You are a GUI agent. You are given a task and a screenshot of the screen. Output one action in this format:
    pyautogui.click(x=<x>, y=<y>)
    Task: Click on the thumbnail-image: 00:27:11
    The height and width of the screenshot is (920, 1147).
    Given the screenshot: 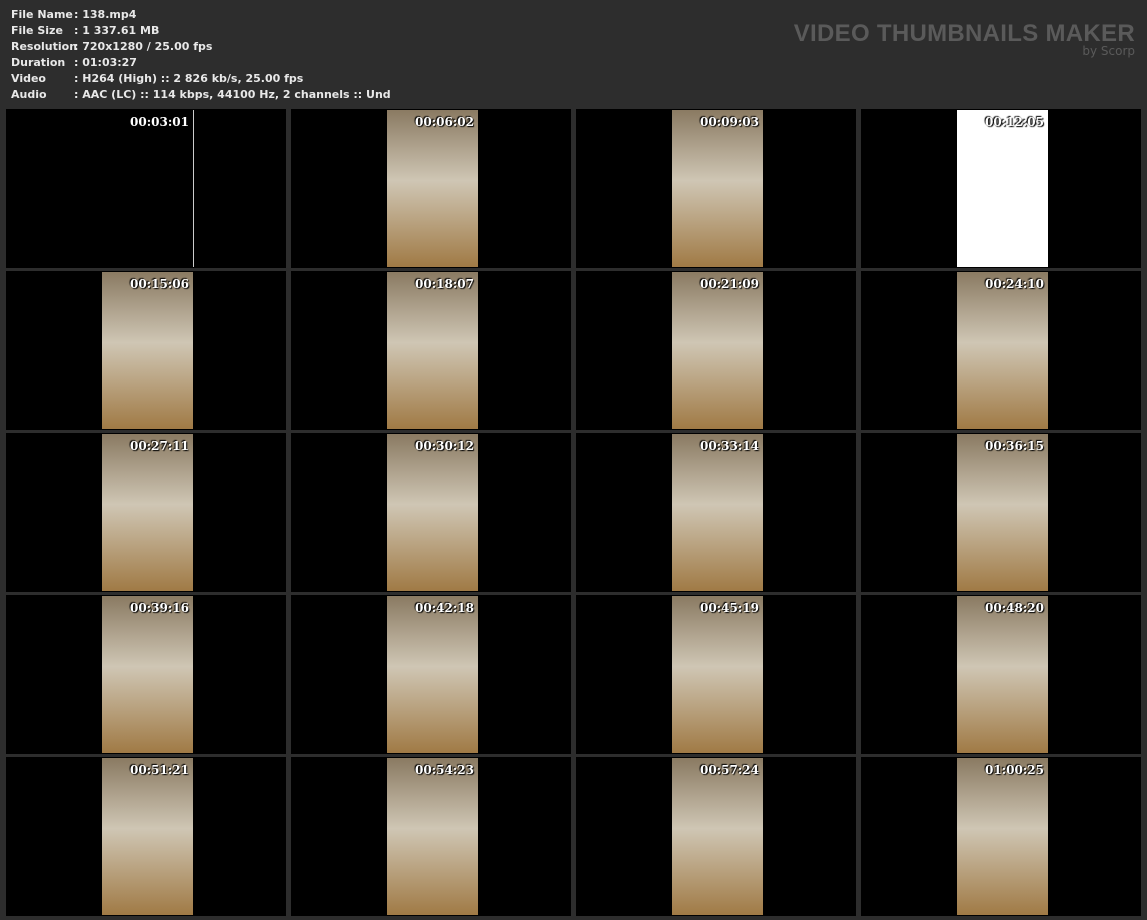 What is the action you would take?
    pyautogui.click(x=147, y=512)
    